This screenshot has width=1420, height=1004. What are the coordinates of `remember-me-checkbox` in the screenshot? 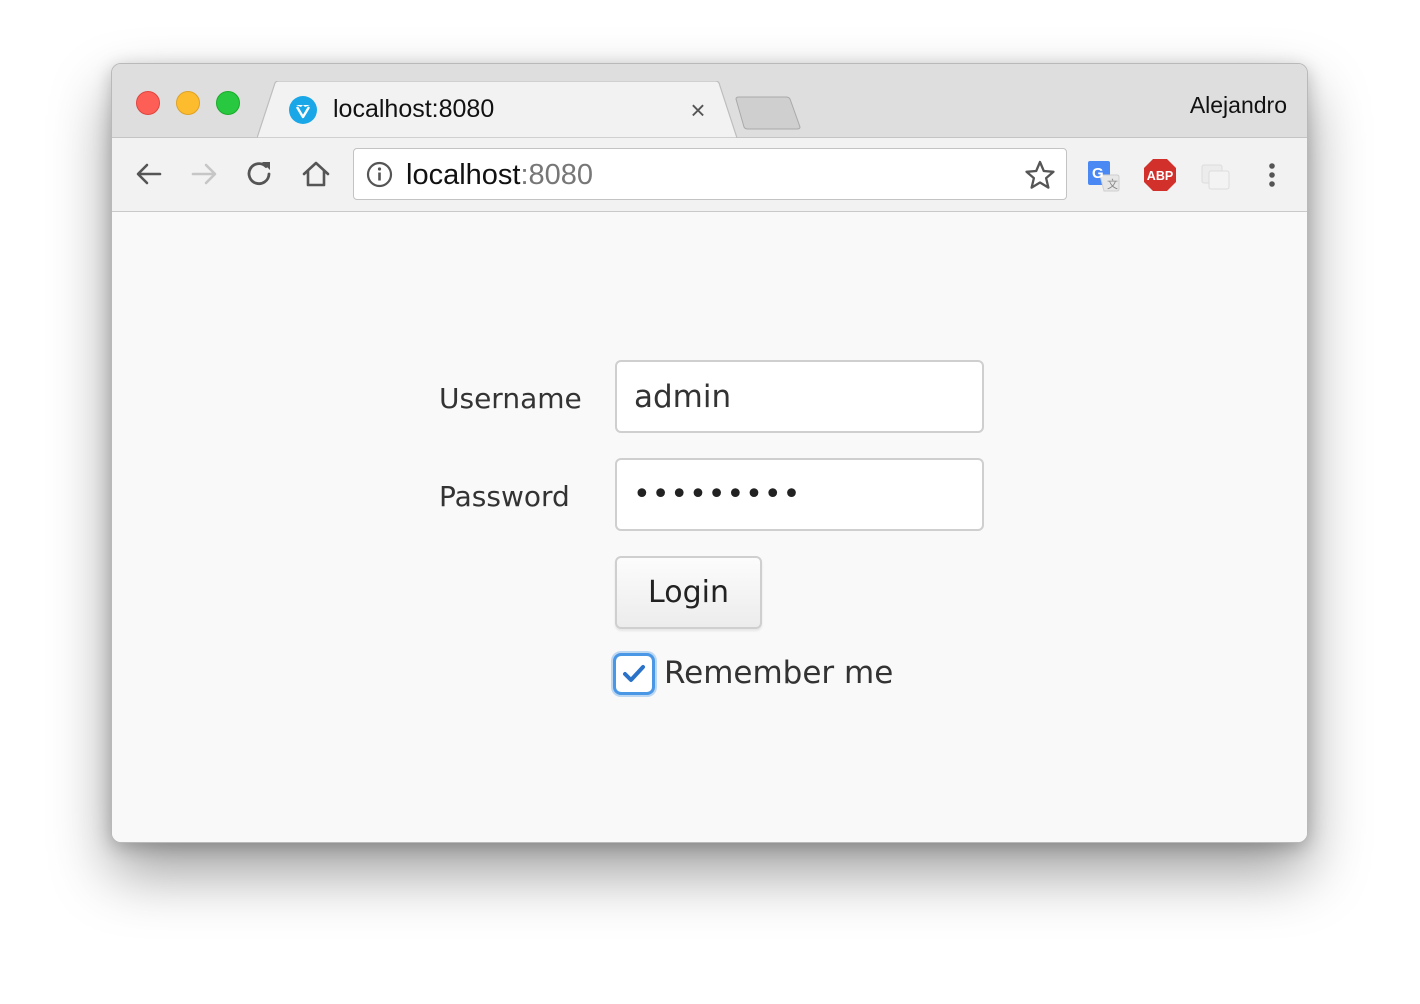 It's located at (634, 674).